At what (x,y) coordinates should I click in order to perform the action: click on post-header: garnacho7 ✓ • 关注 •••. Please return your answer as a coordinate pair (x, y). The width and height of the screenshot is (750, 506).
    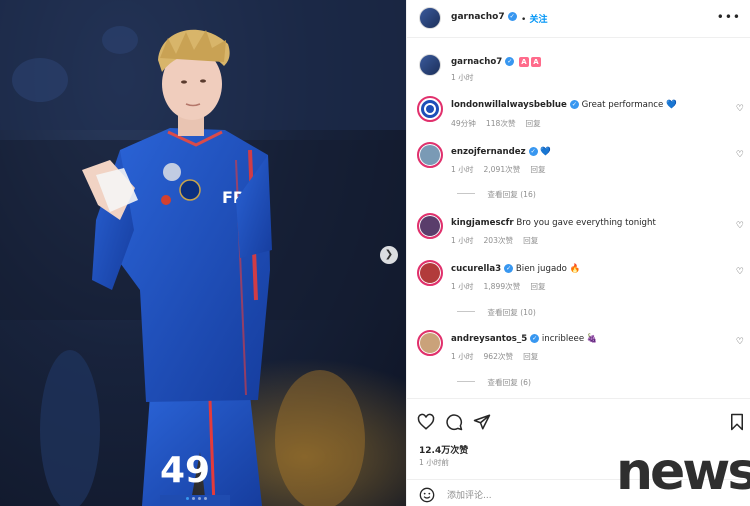
    Looking at the image, I should click on (578, 19).